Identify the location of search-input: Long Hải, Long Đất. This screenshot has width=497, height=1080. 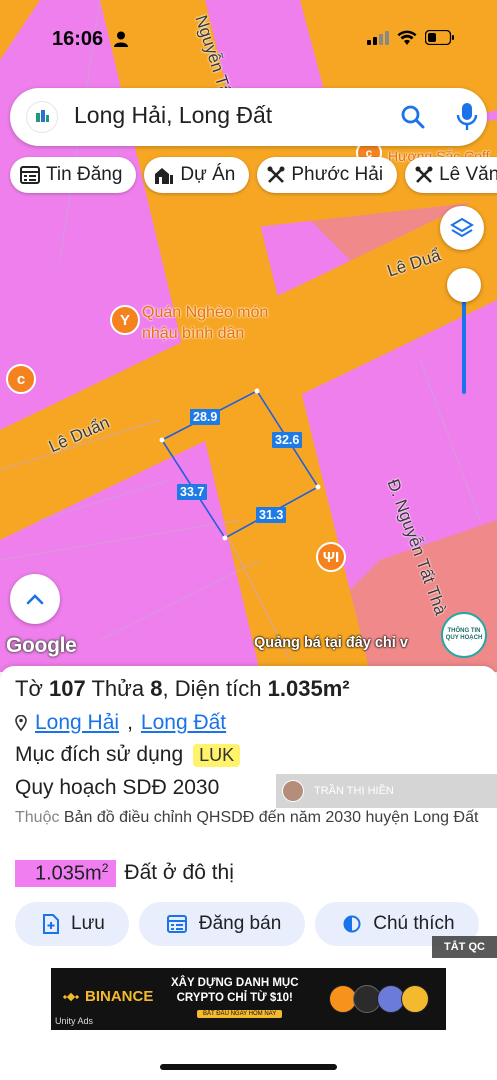
(173, 115).